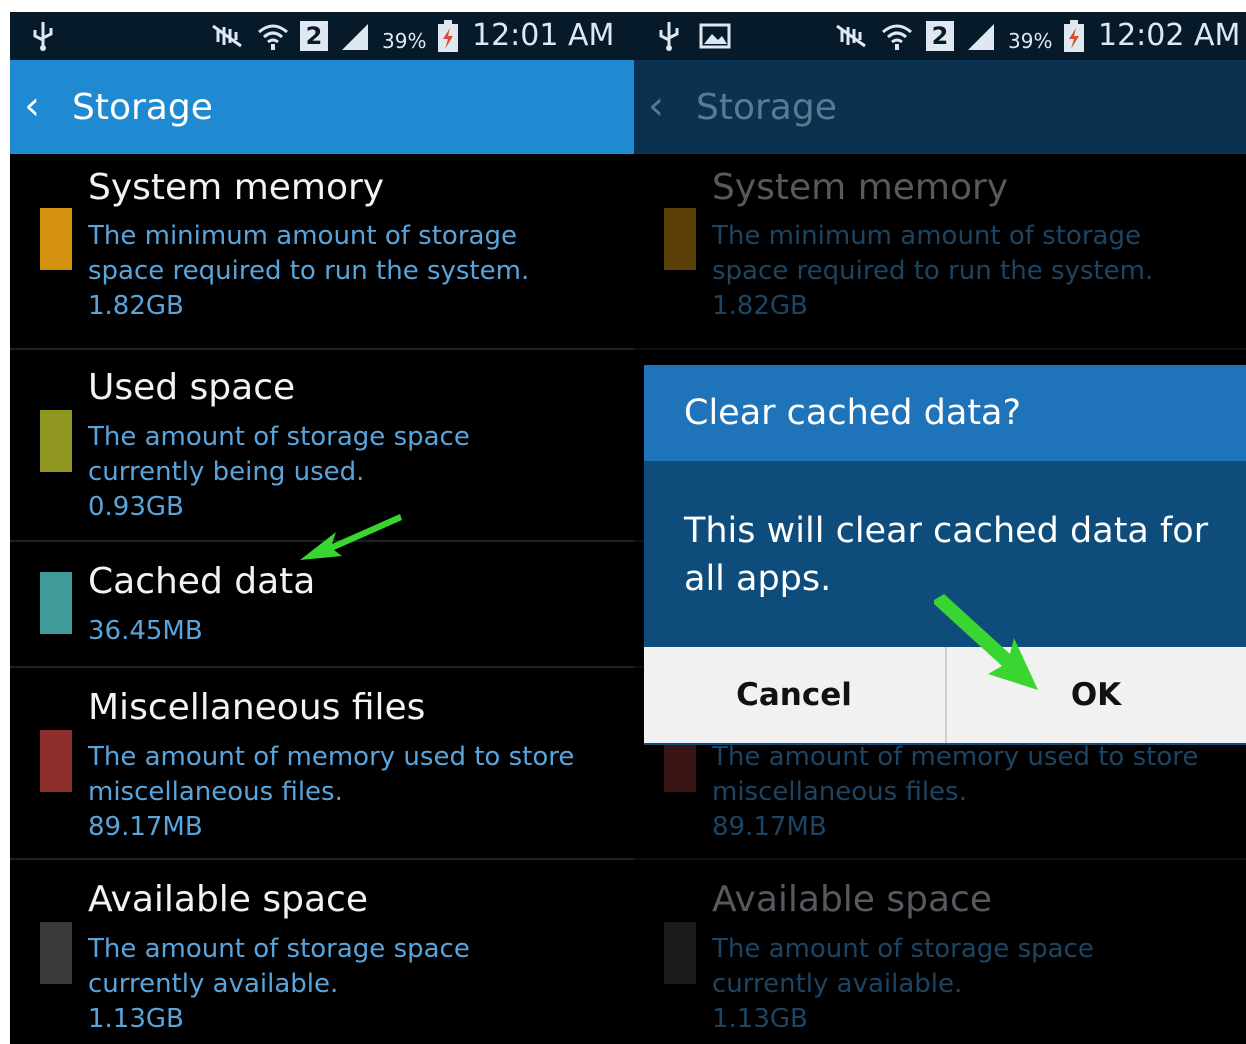 The image size is (1246, 1044). I want to click on dialog-title: Clear cached data?, so click(945, 413).